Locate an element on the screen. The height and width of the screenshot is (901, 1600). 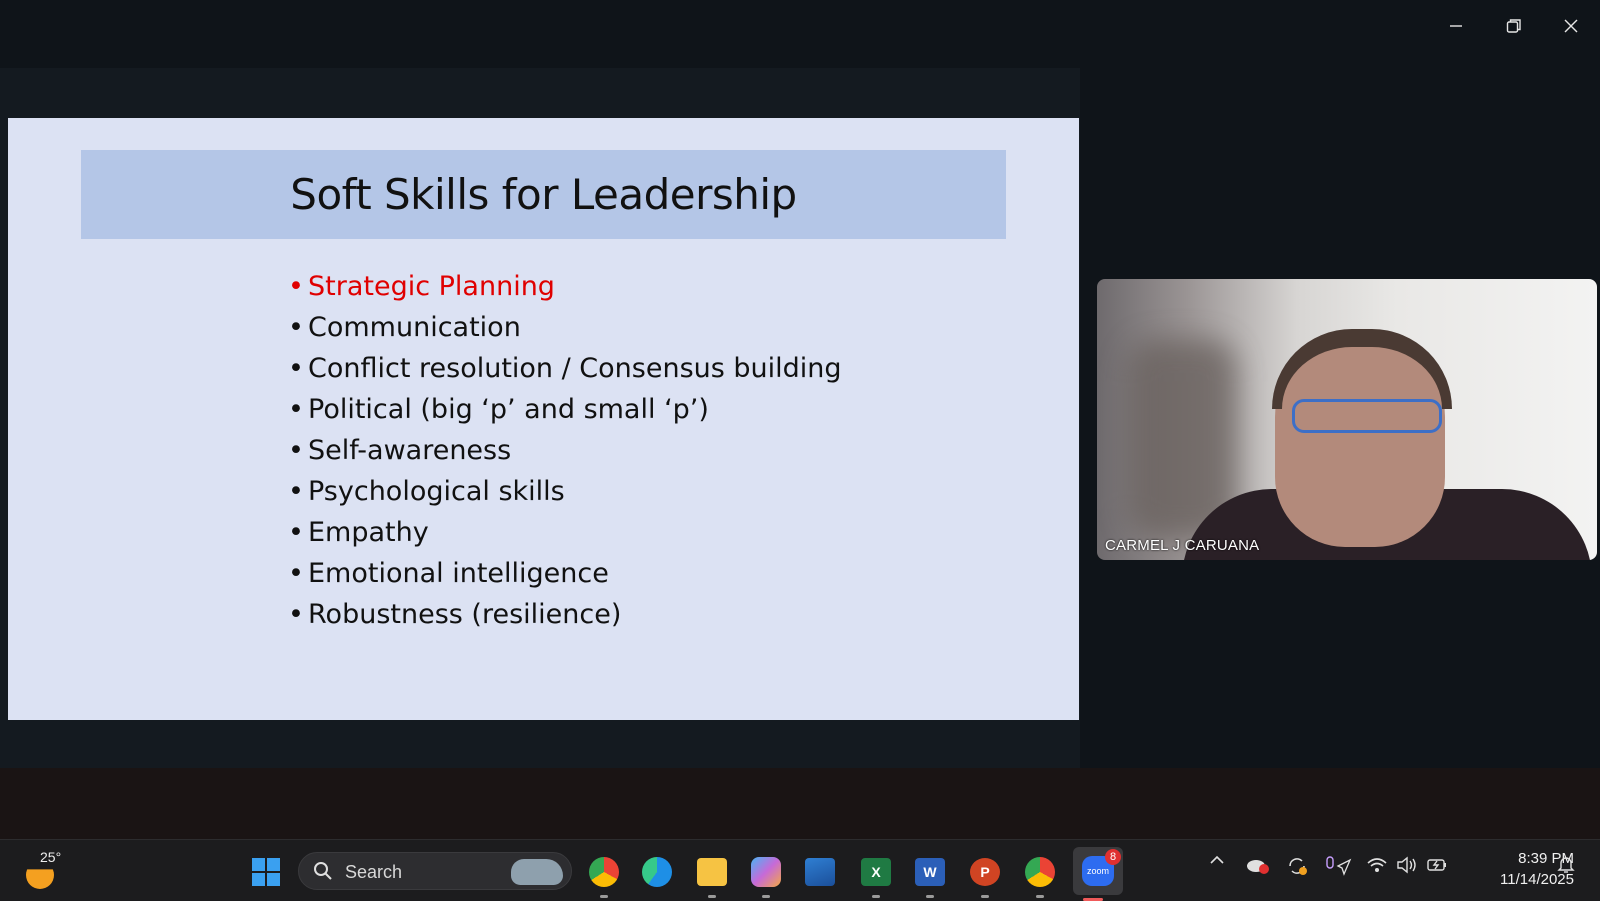
taskbar-app-word: W is located at coordinates (930, 875).